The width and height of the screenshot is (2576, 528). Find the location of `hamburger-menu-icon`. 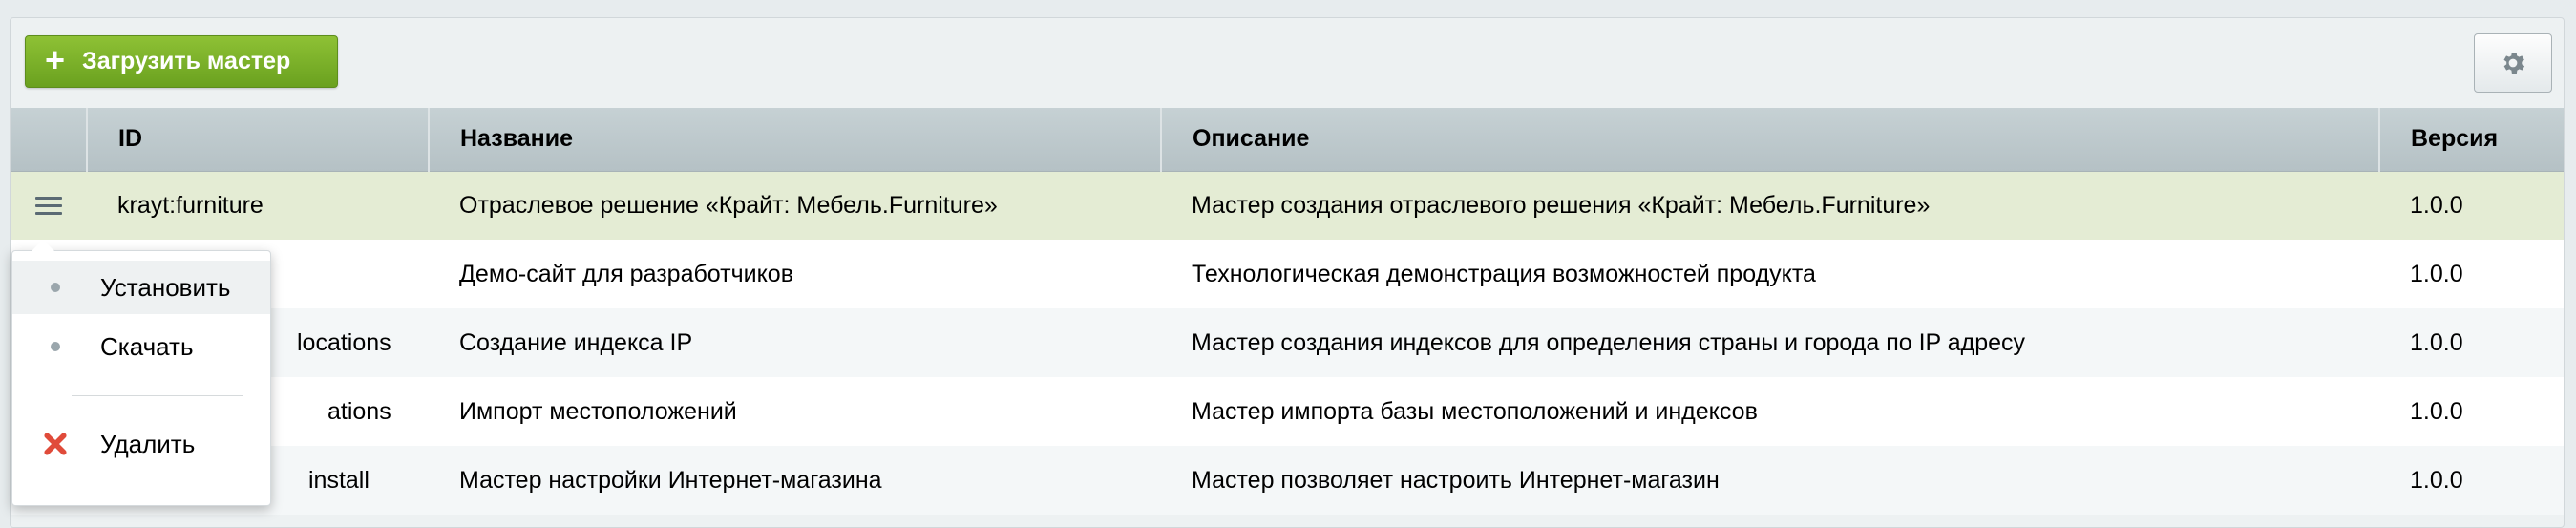

hamburger-menu-icon is located at coordinates (48, 206).